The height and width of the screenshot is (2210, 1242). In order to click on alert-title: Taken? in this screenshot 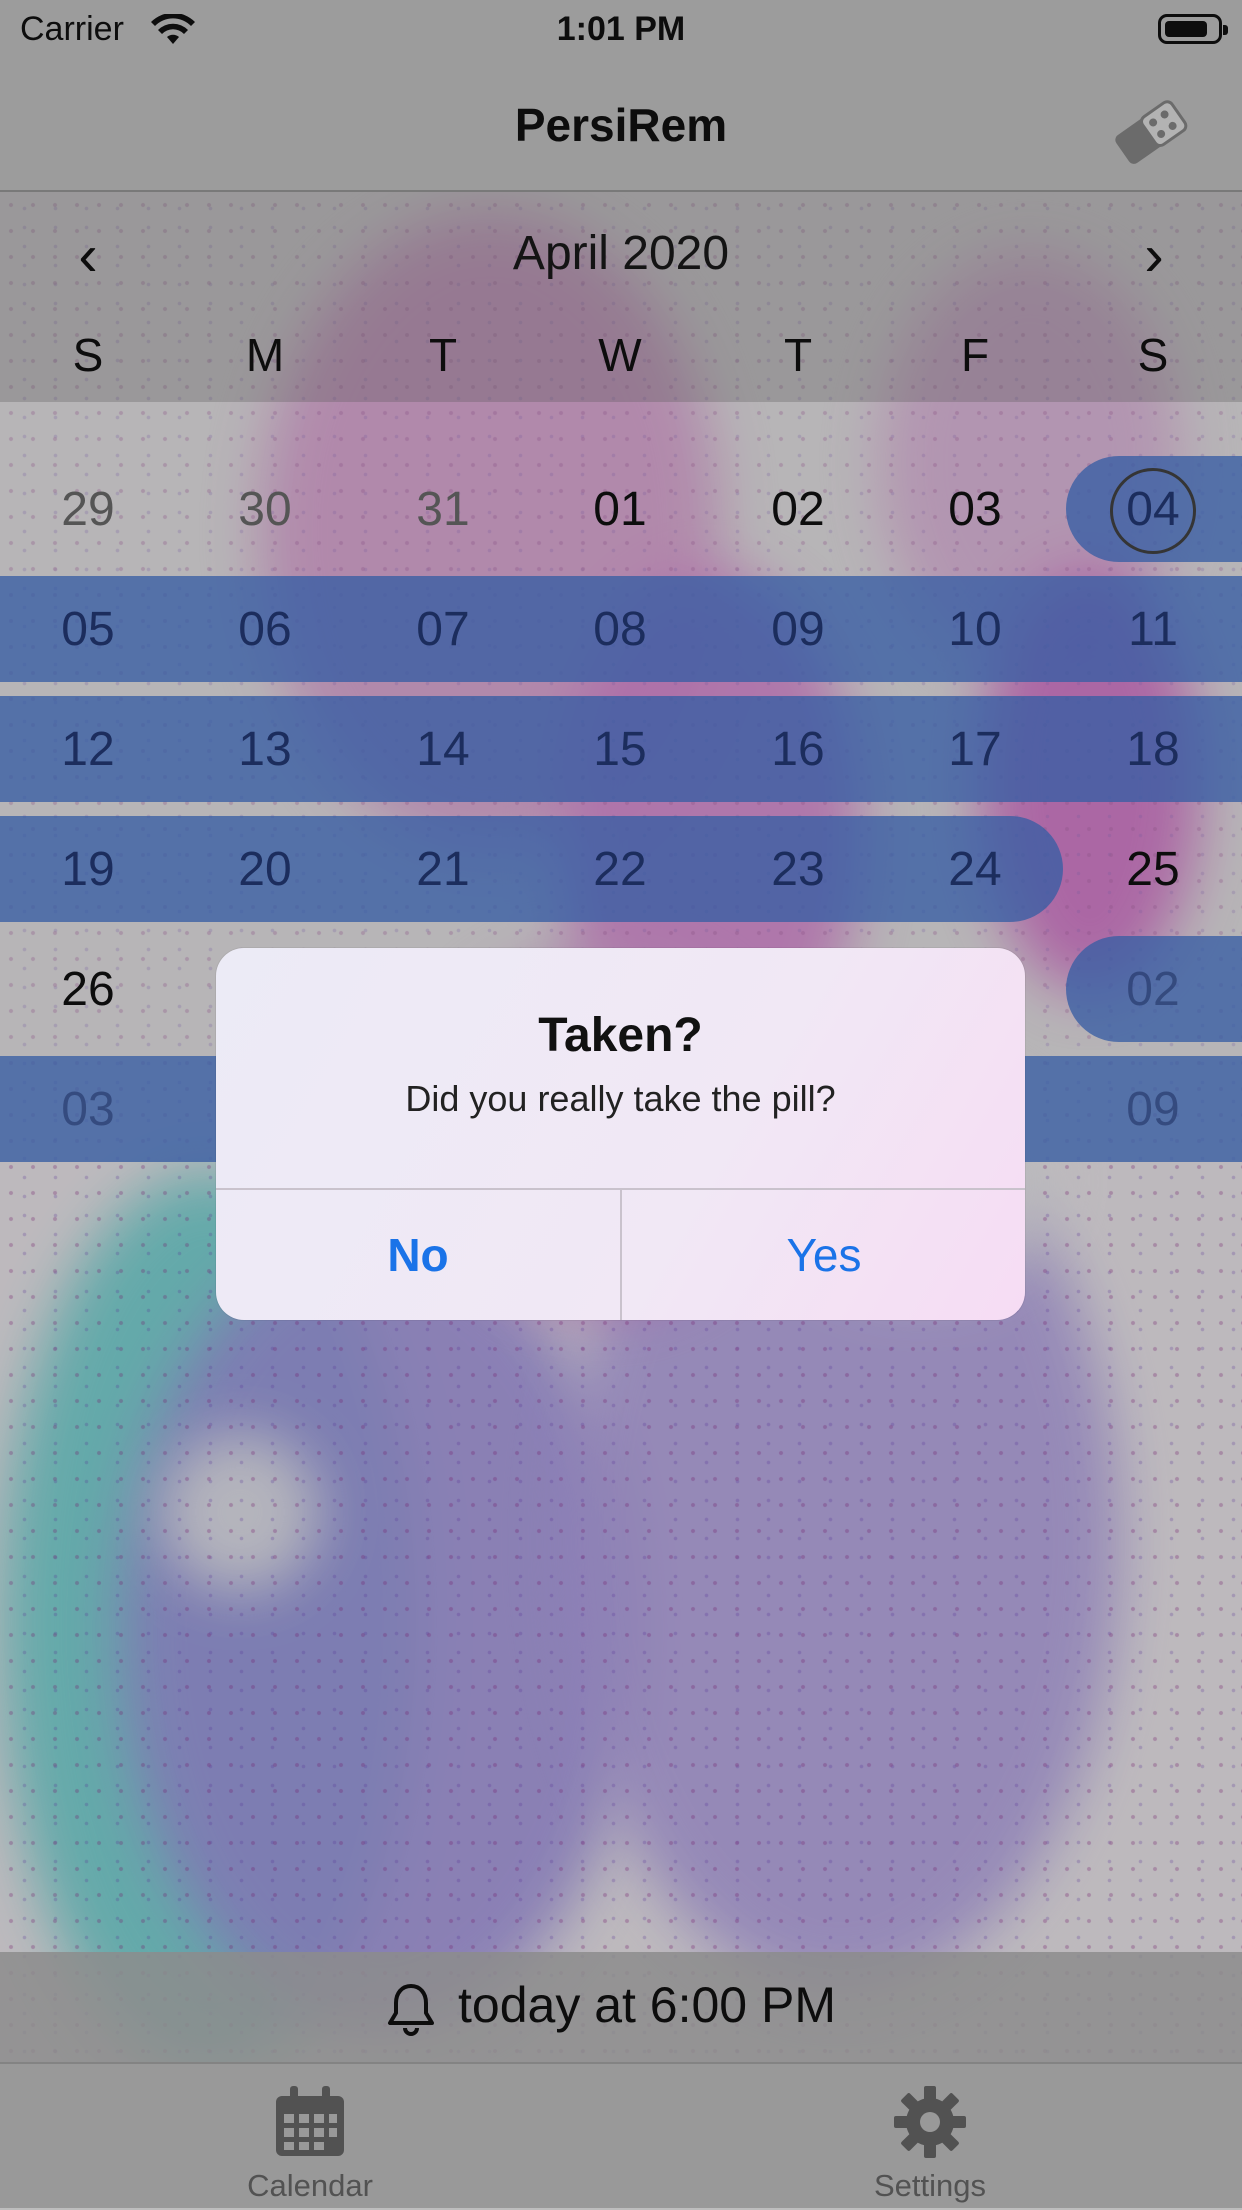, I will do `click(620, 1035)`.